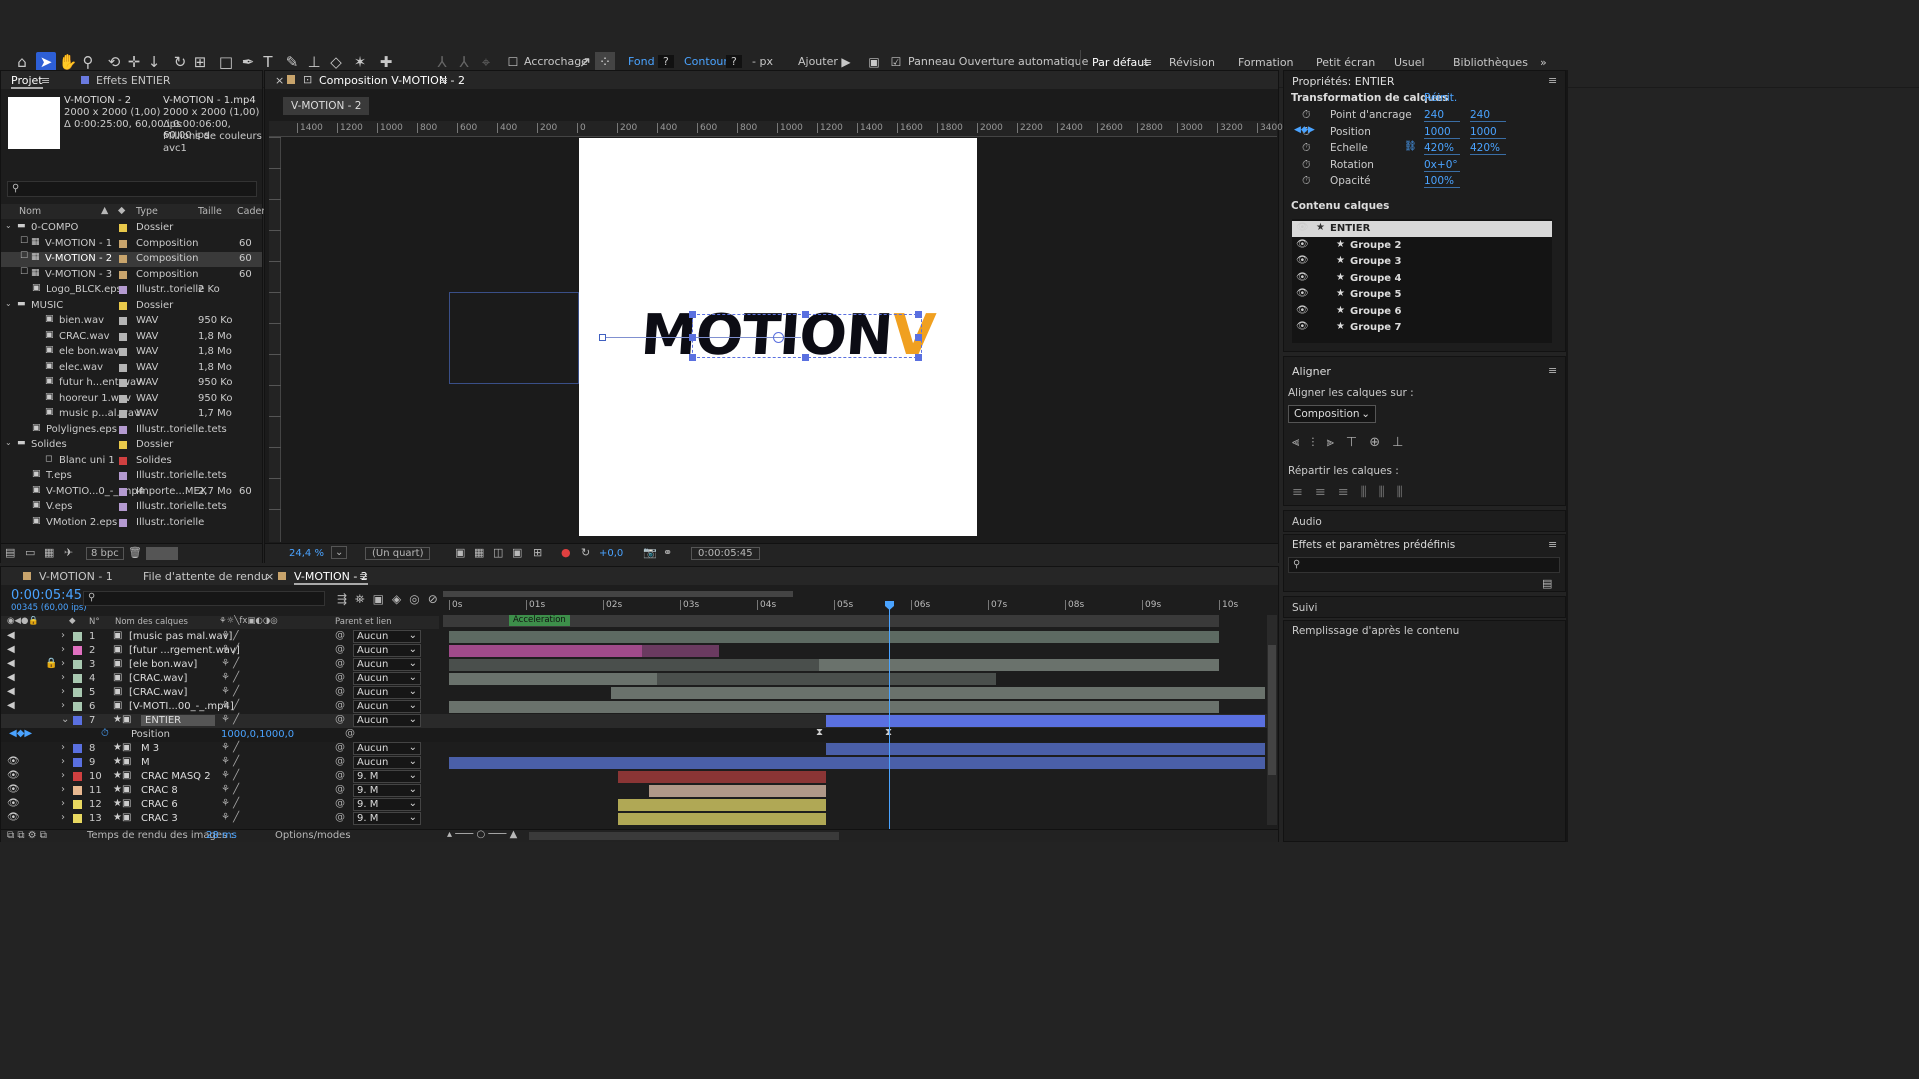 Image resolution: width=1919 pixels, height=1079 pixels. What do you see at coordinates (918, 337) in the screenshot?
I see `handle-mr` at bounding box center [918, 337].